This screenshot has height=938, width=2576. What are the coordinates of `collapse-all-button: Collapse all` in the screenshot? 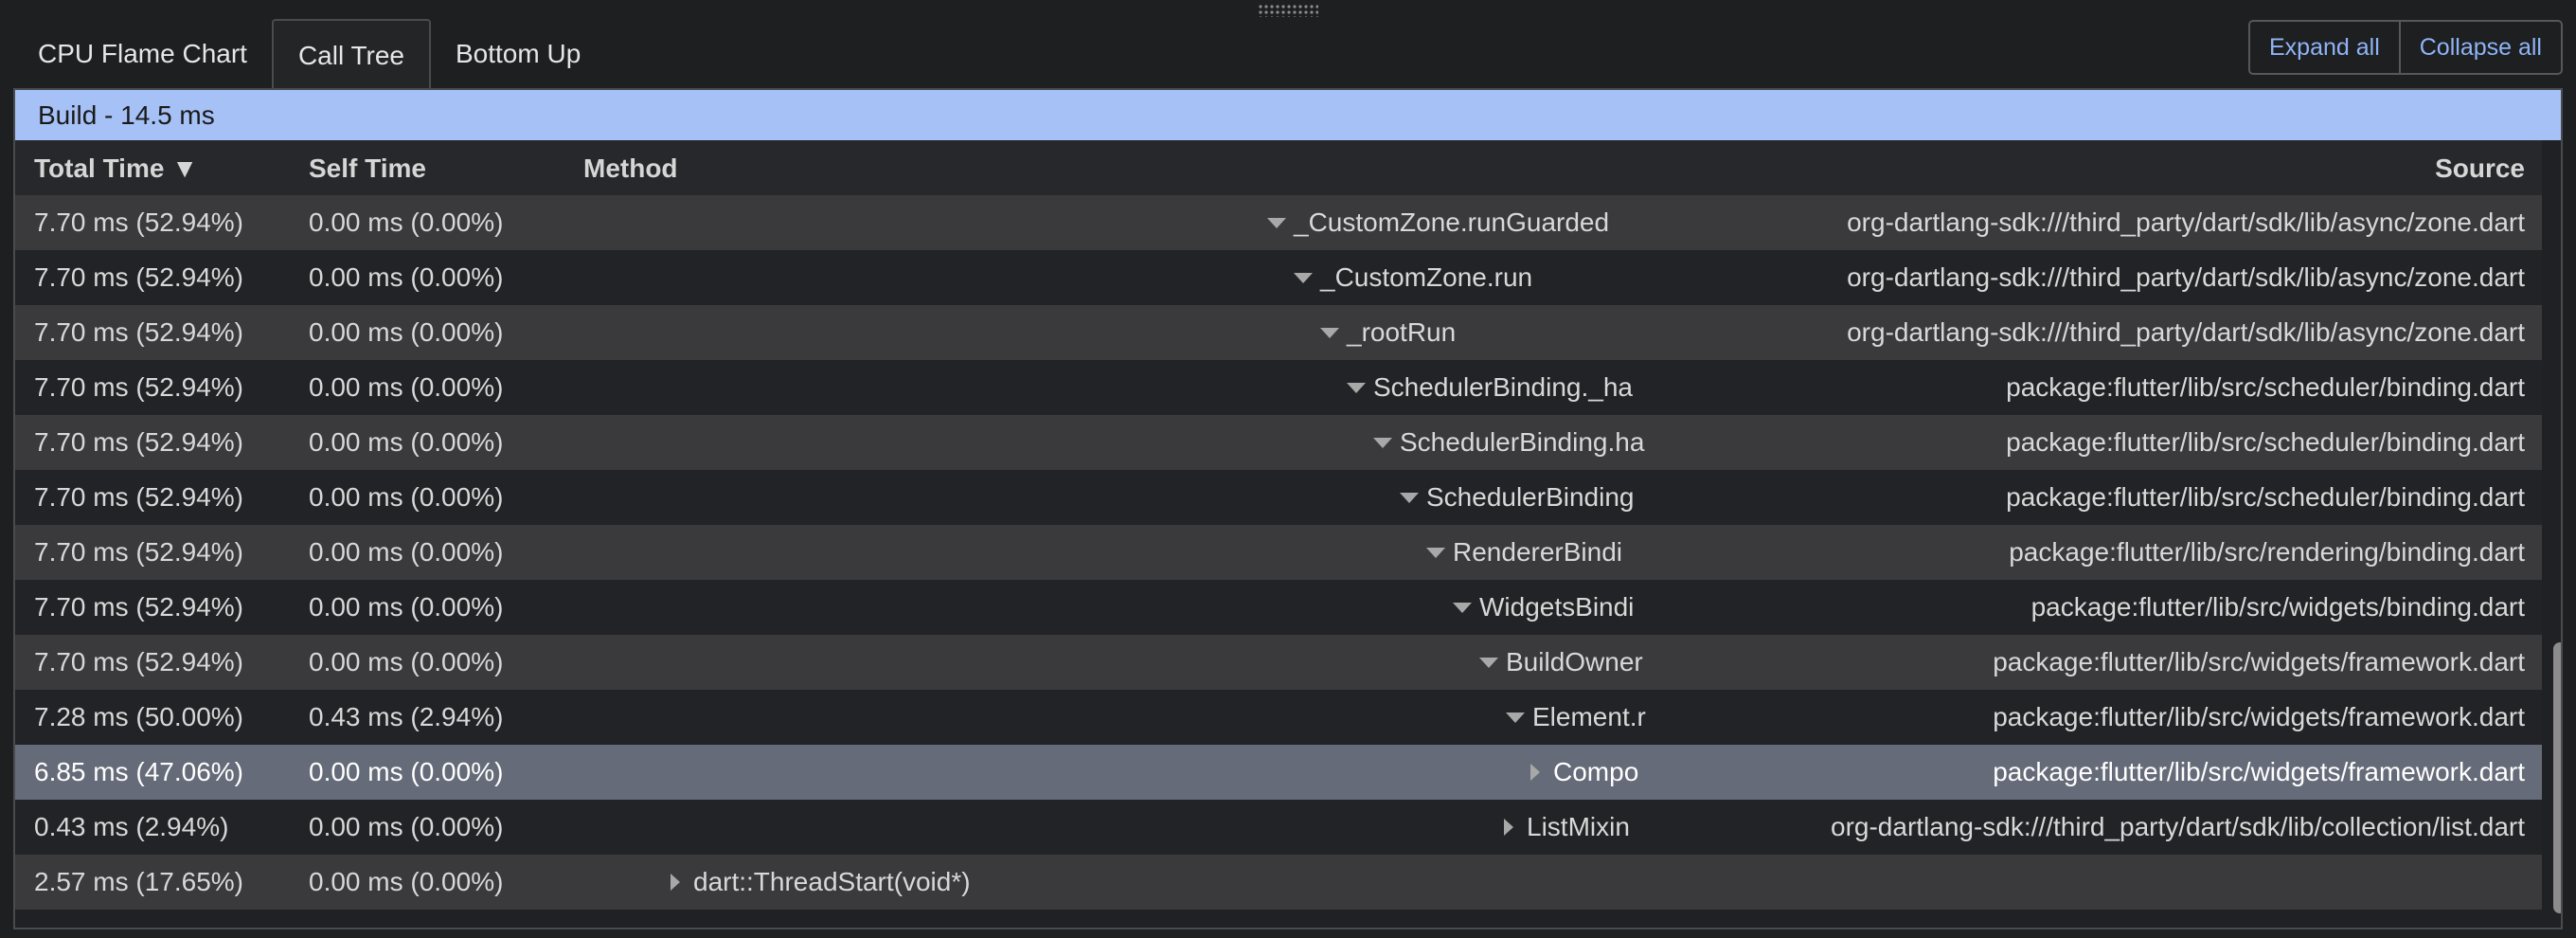 It's located at (2479, 47).